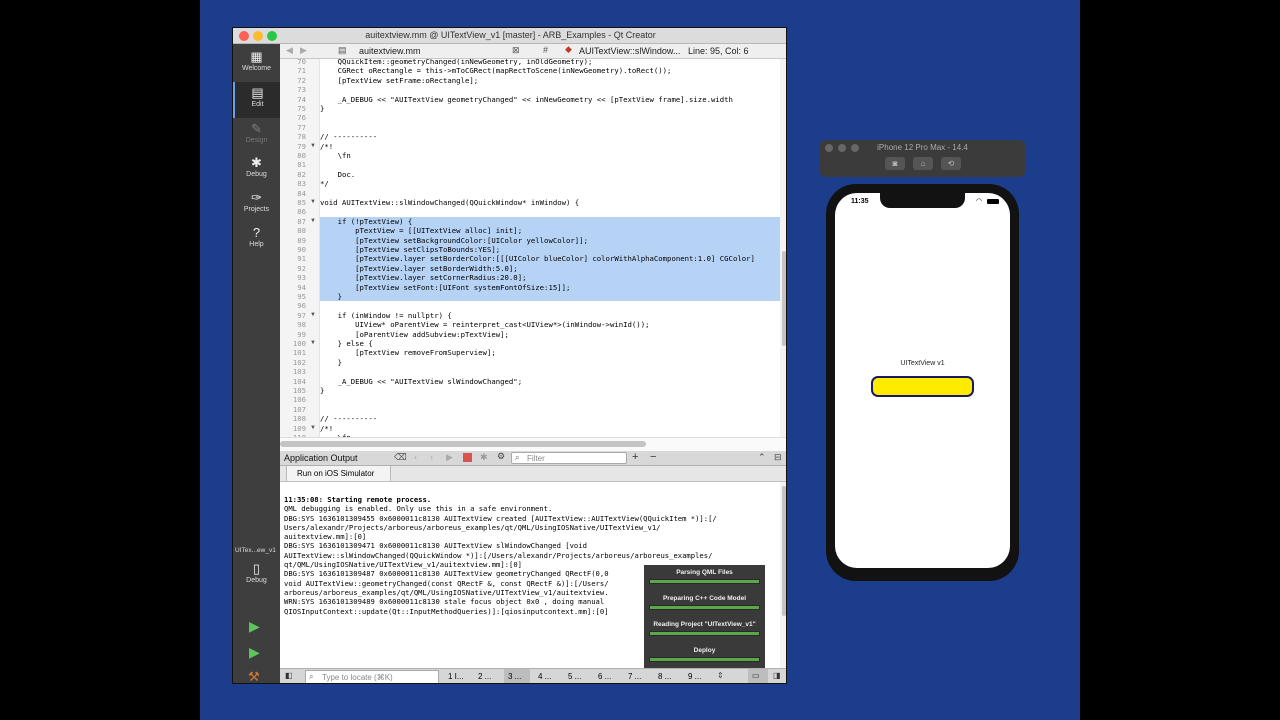 The height and width of the screenshot is (720, 1280). Describe the element at coordinates (256, 197) in the screenshot. I see `wrench-icon: ✑` at that location.